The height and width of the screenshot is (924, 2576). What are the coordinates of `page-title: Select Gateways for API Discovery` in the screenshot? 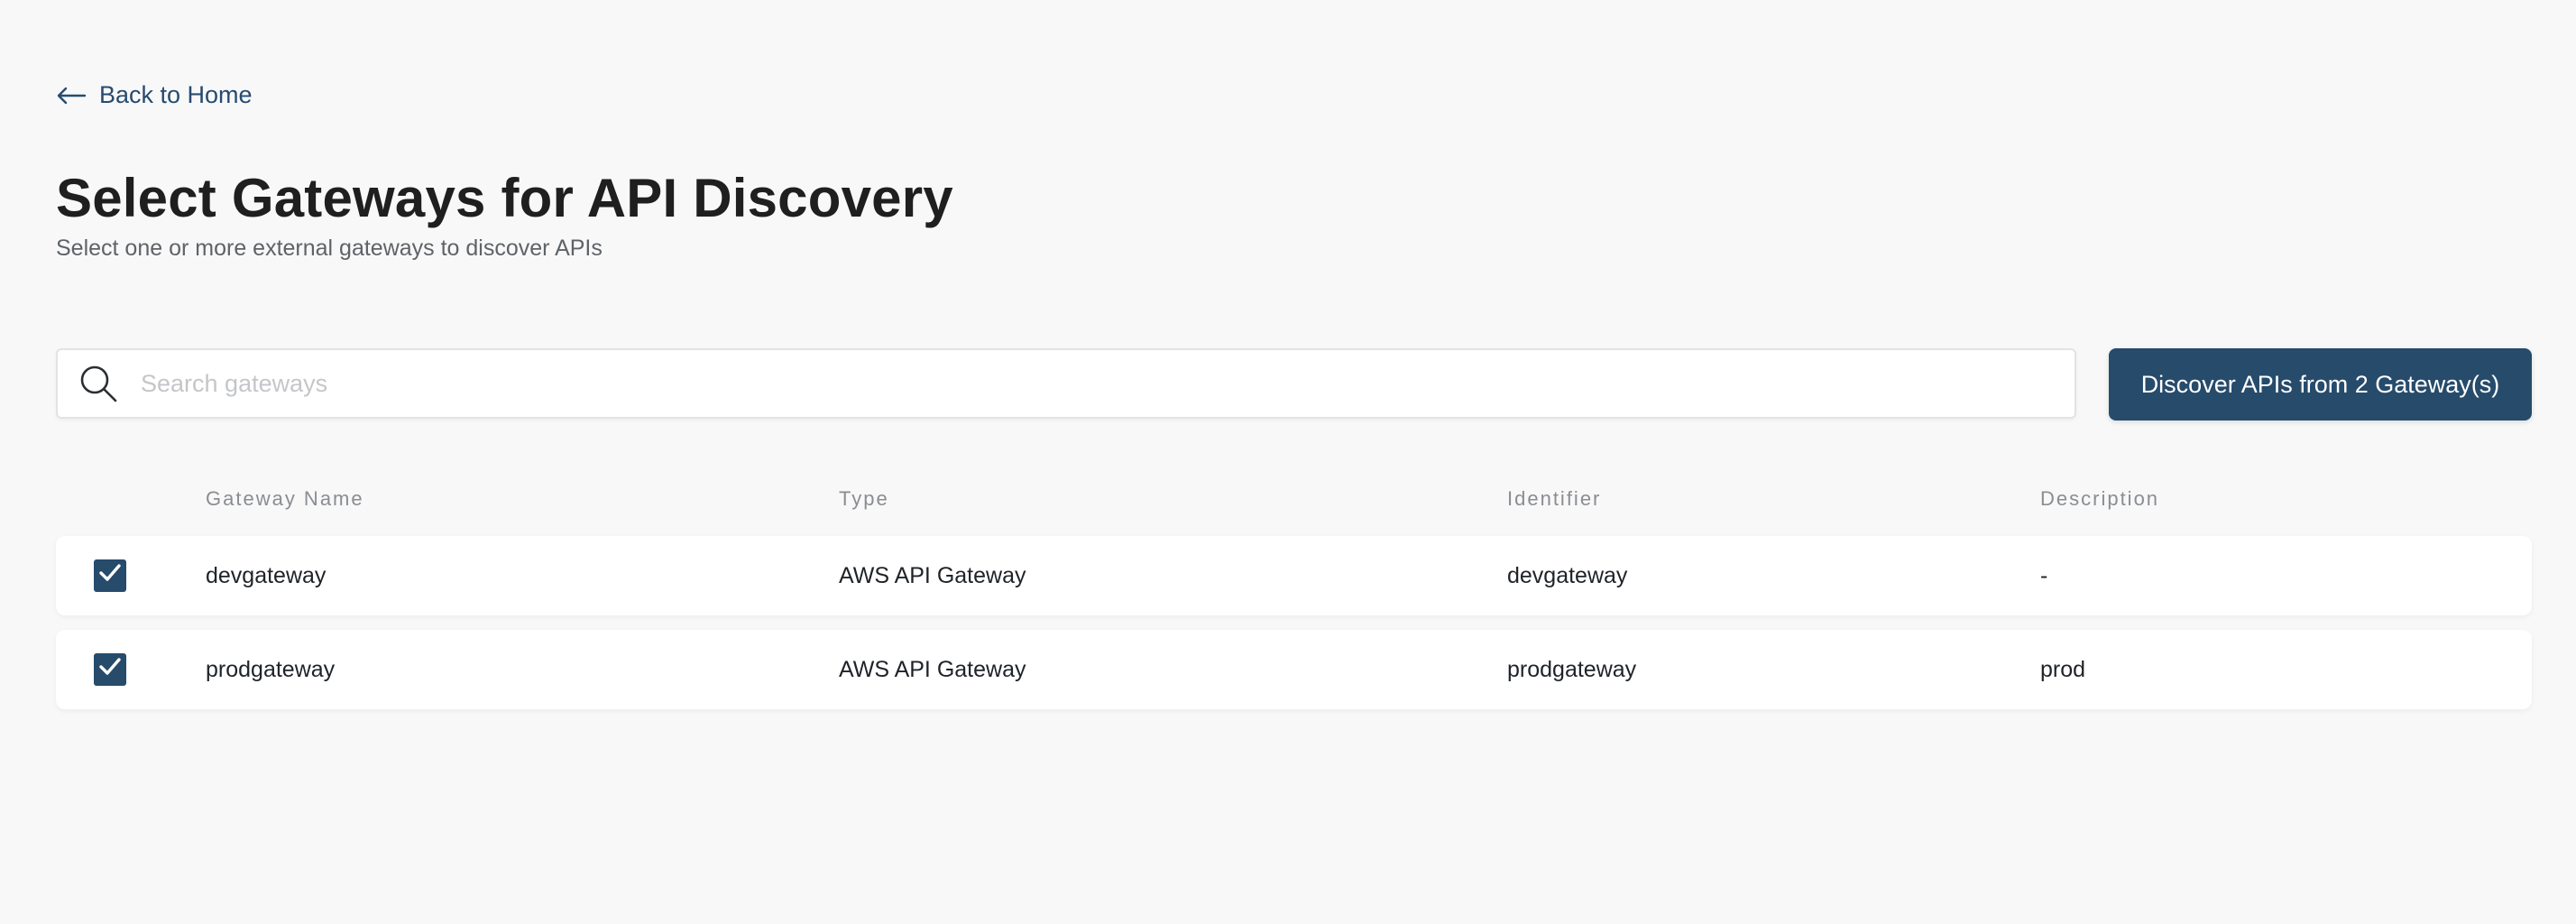 It's located at (504, 198).